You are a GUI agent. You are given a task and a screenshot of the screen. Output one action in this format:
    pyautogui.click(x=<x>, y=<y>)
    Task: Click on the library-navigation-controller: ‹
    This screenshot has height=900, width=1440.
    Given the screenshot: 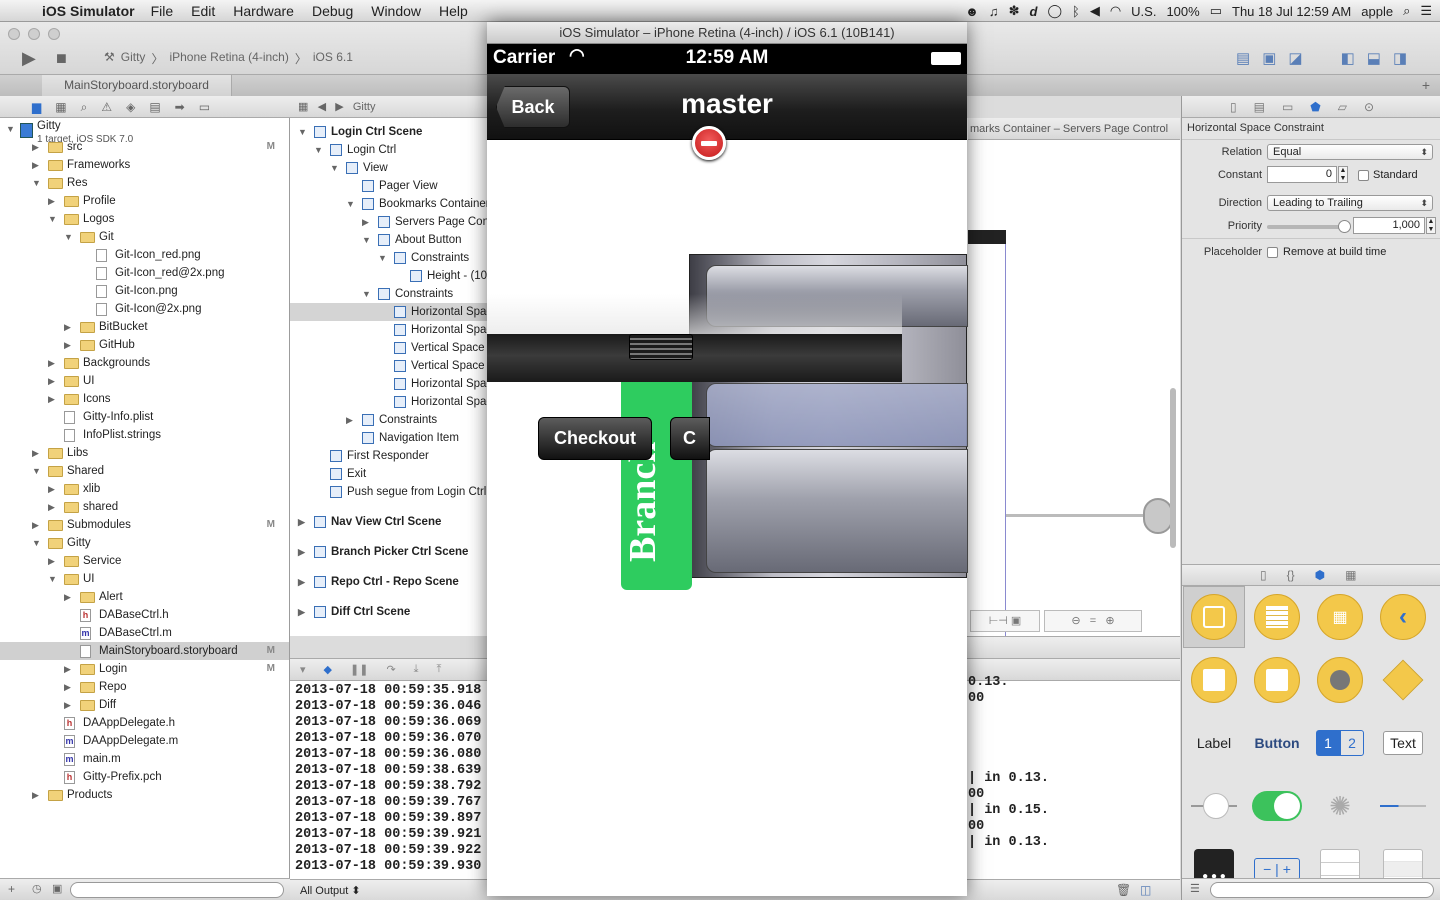 What is the action you would take?
    pyautogui.click(x=1403, y=617)
    